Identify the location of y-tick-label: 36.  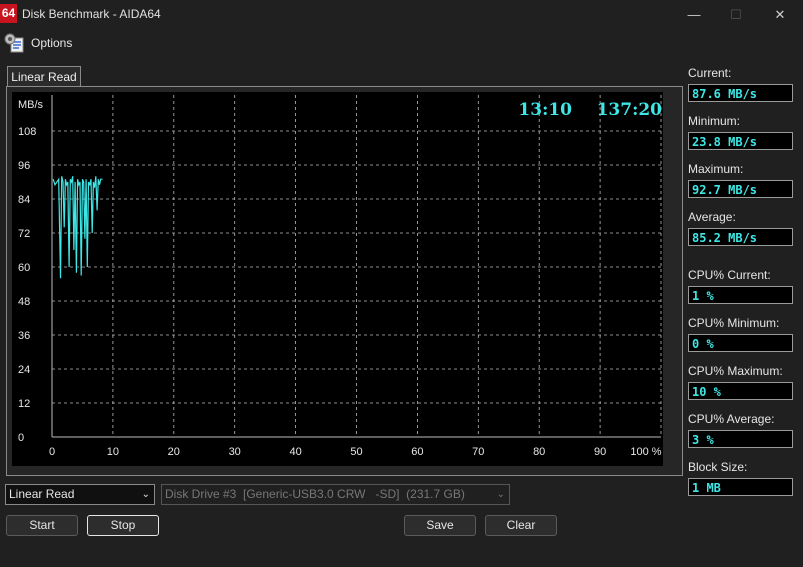
(24, 336).